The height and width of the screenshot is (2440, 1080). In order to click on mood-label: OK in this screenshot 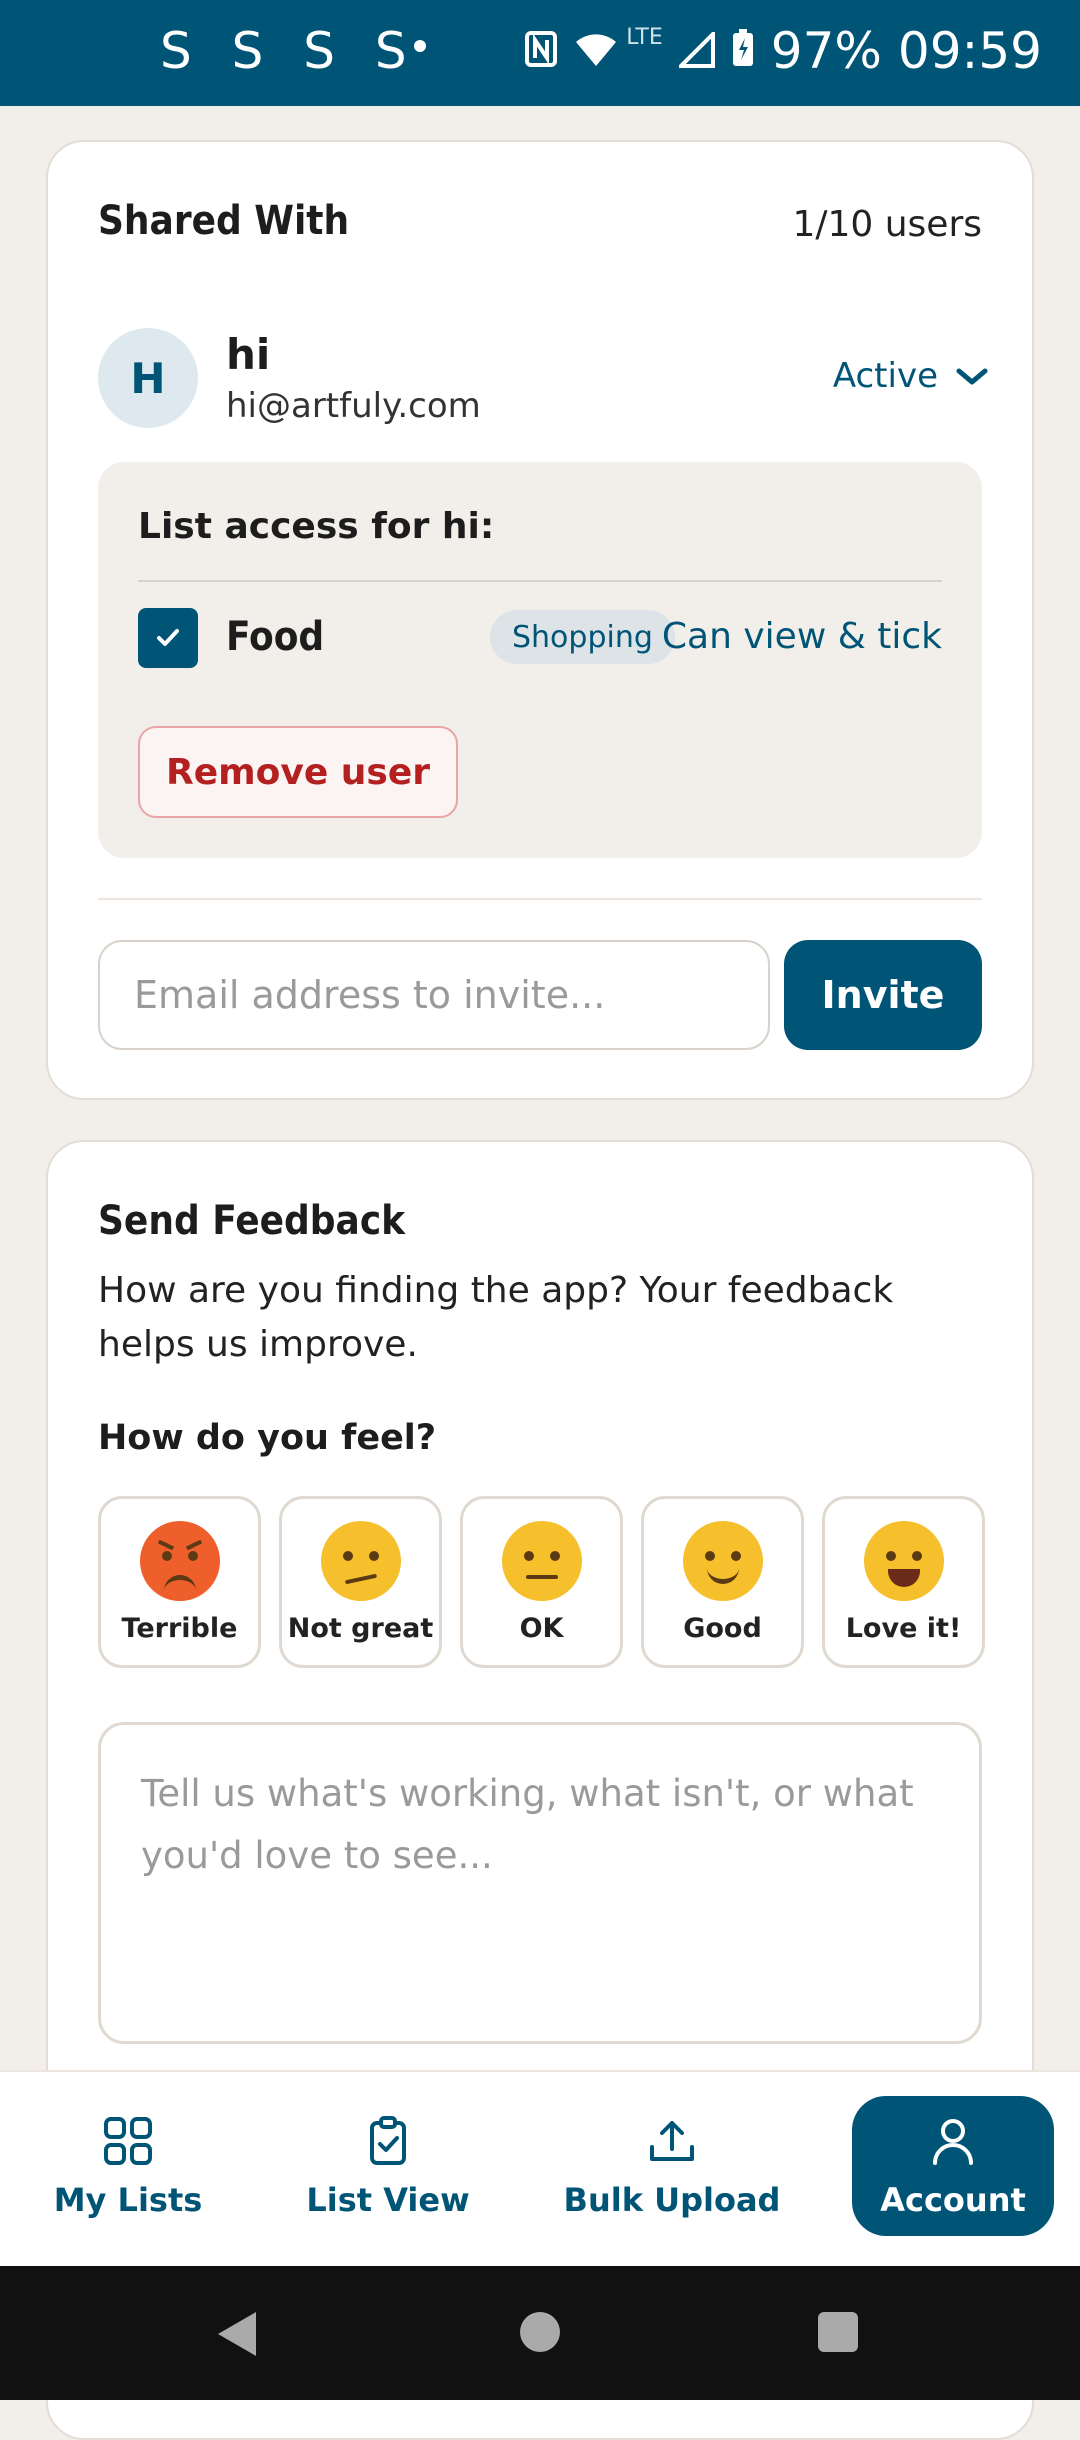, I will do `click(541, 1628)`.